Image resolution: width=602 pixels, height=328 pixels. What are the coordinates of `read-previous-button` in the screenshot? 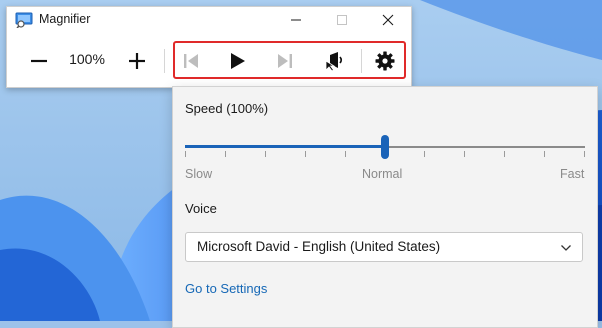 It's located at (191, 61).